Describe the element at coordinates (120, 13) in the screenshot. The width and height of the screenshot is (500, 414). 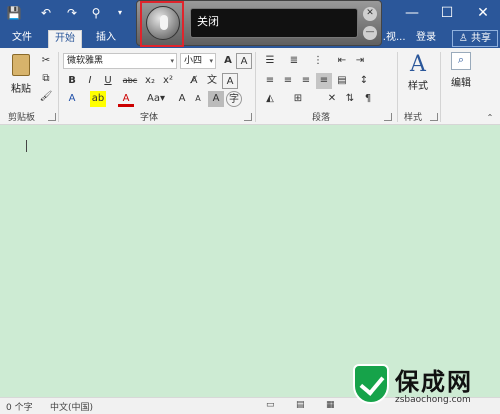
I see `customize-toolbar-icon: ▾` at that location.